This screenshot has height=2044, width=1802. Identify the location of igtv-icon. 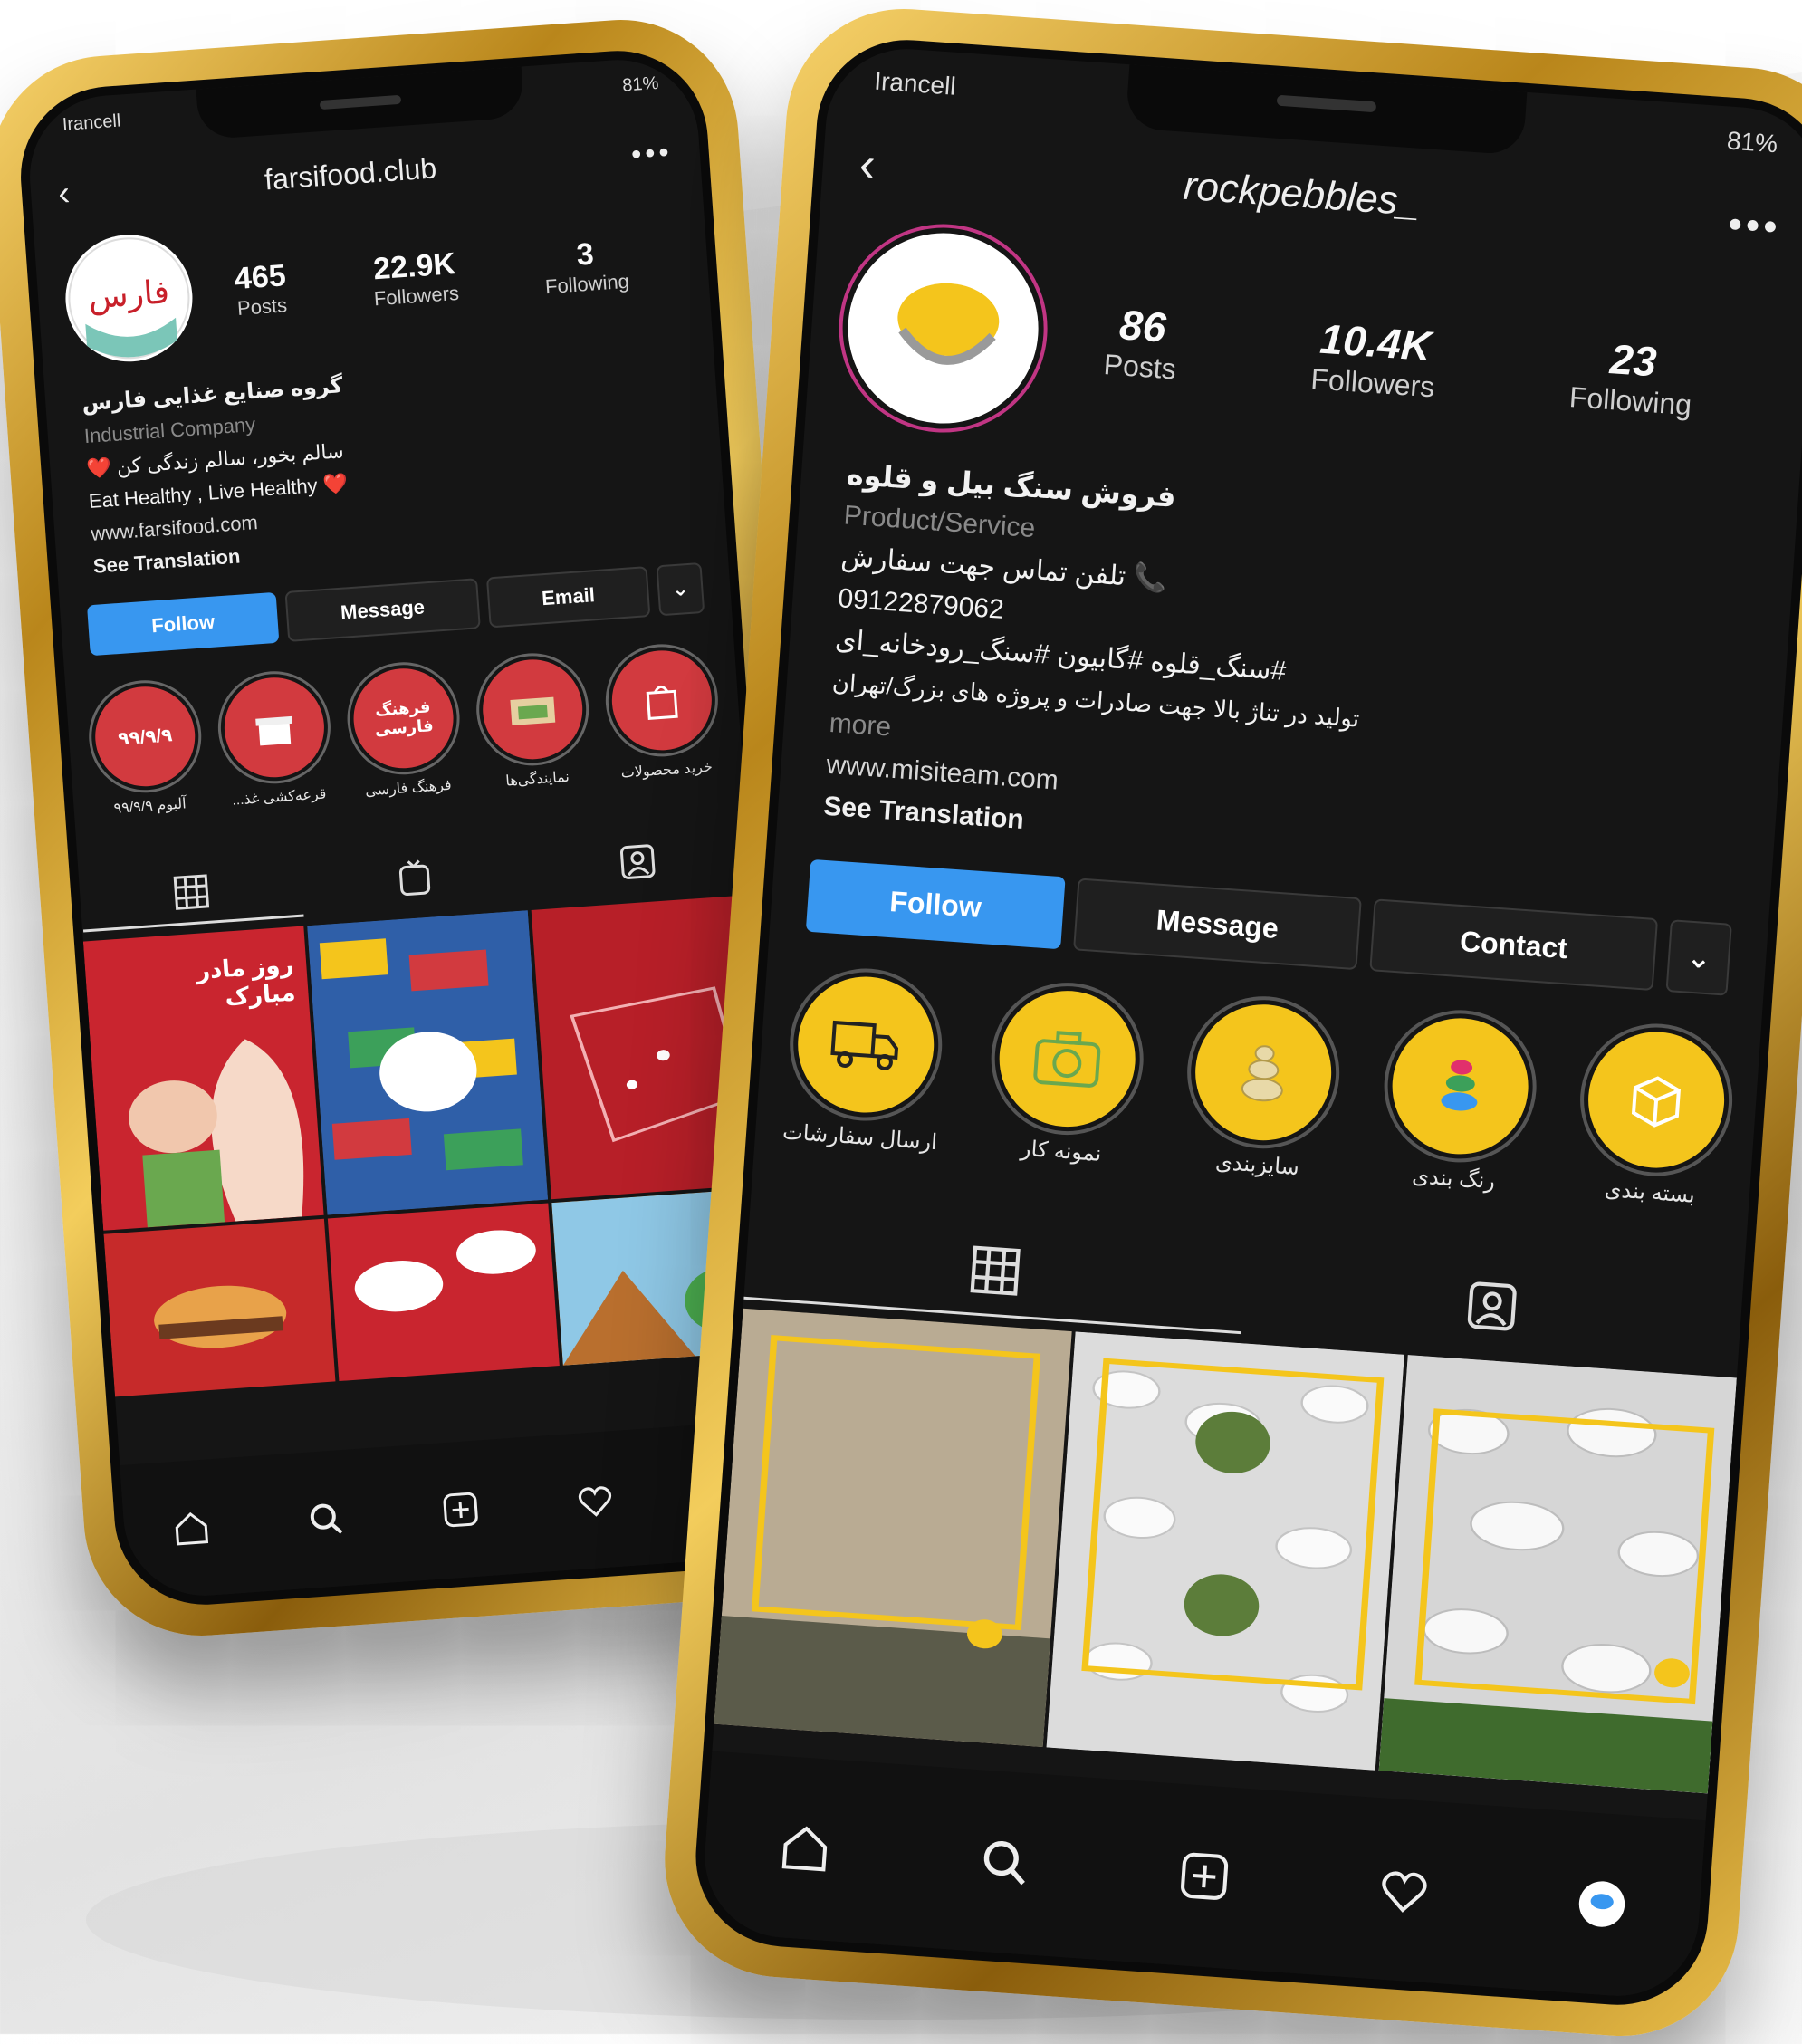
(415, 877).